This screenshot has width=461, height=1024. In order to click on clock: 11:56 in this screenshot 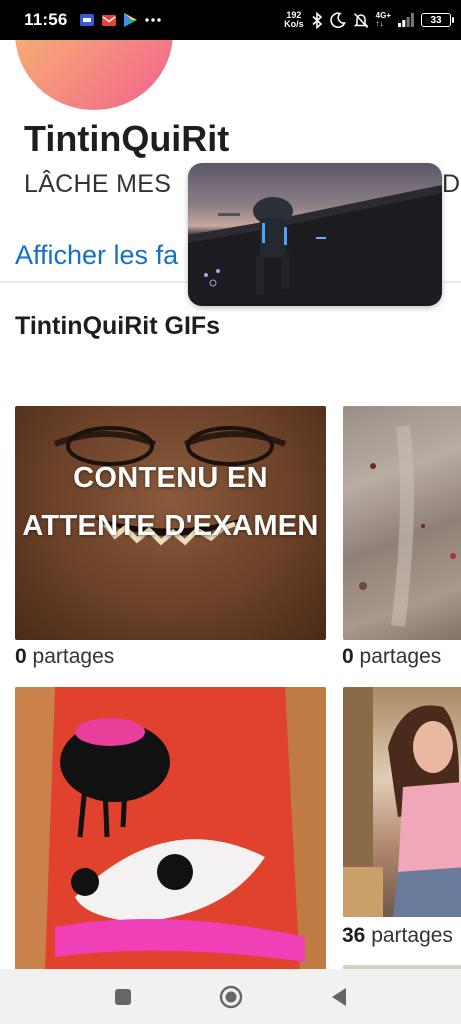, I will do `click(46, 19)`.